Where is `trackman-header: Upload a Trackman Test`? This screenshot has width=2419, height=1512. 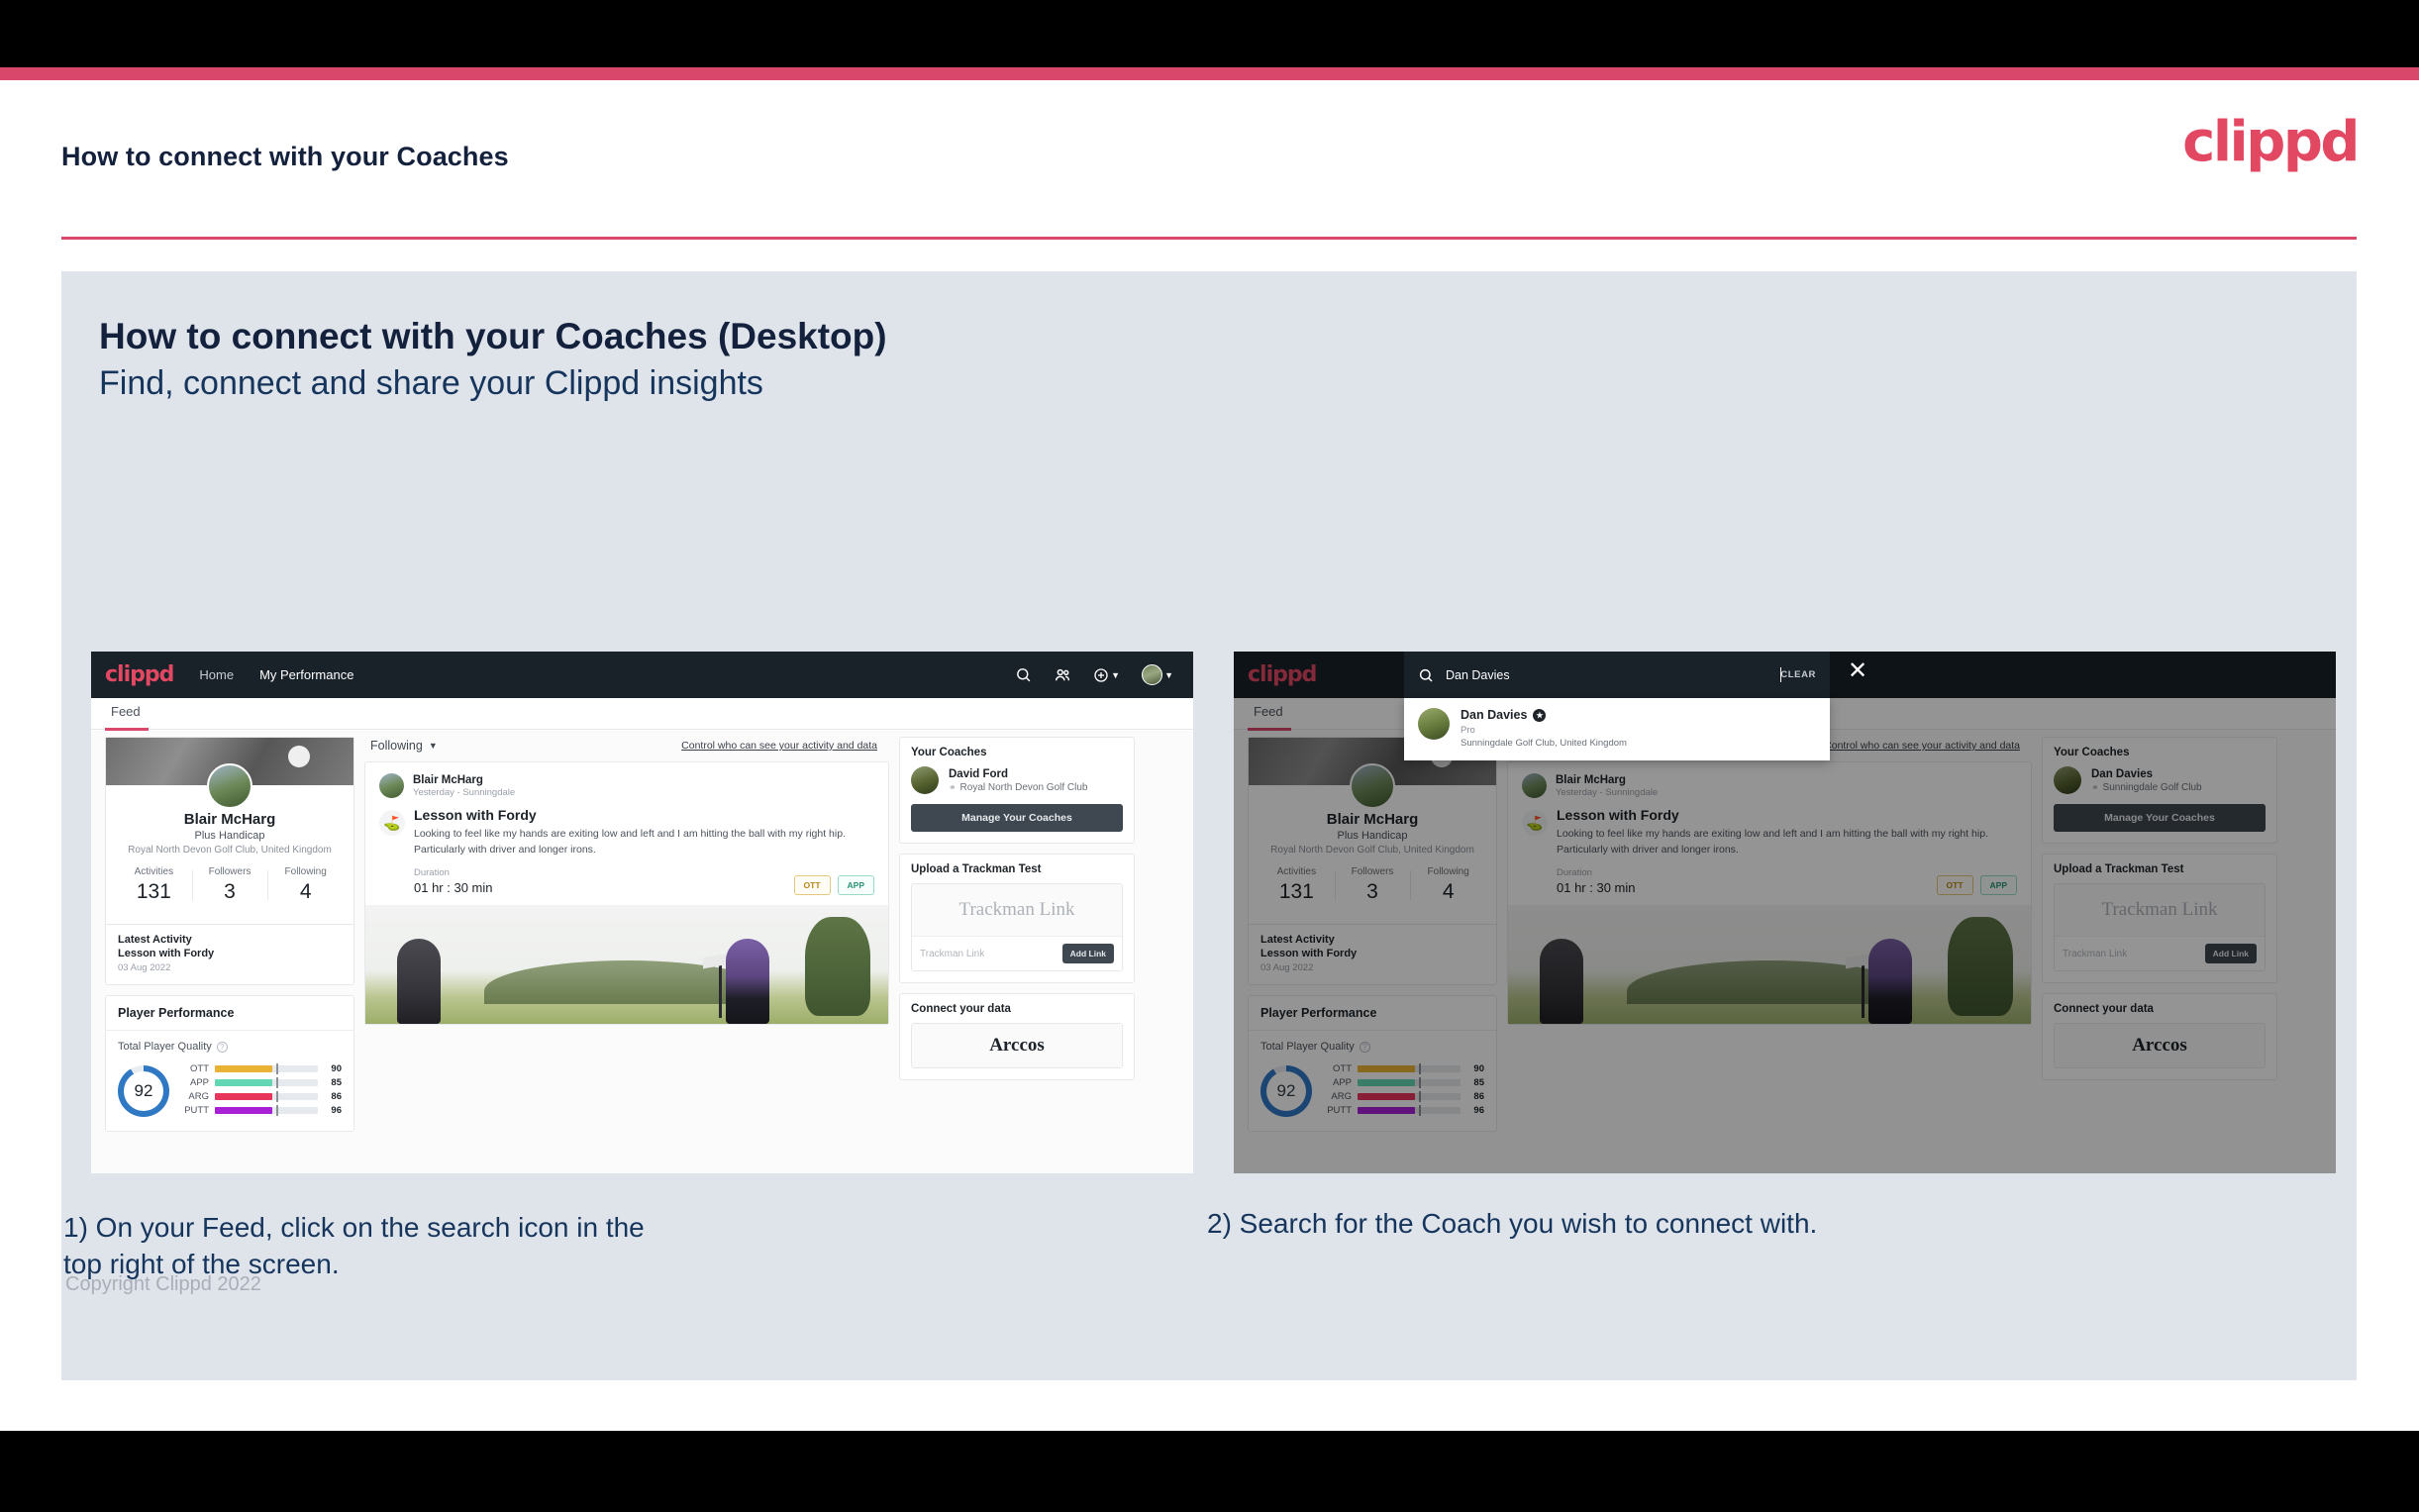 trackman-header: Upload a Trackman Test is located at coordinates (976, 869).